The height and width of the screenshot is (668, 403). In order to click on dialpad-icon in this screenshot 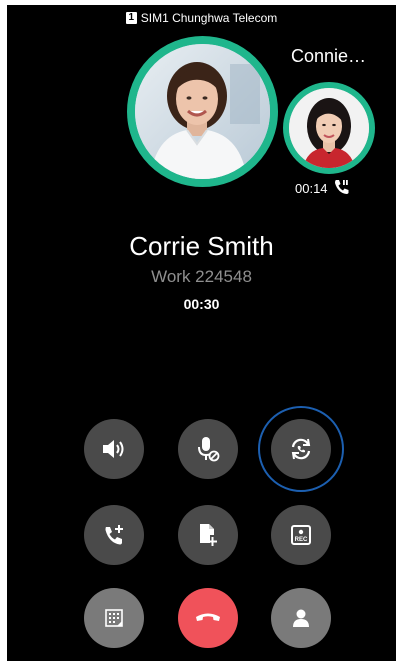, I will do `click(114, 618)`.